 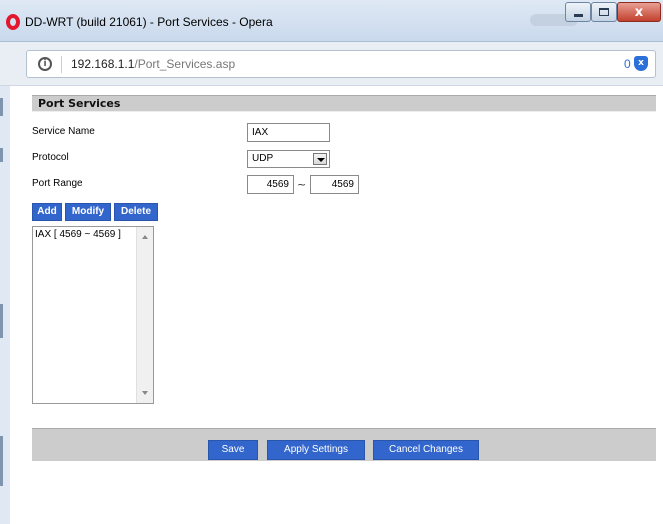 I want to click on protocol-label: Protocol, so click(x=50, y=157).